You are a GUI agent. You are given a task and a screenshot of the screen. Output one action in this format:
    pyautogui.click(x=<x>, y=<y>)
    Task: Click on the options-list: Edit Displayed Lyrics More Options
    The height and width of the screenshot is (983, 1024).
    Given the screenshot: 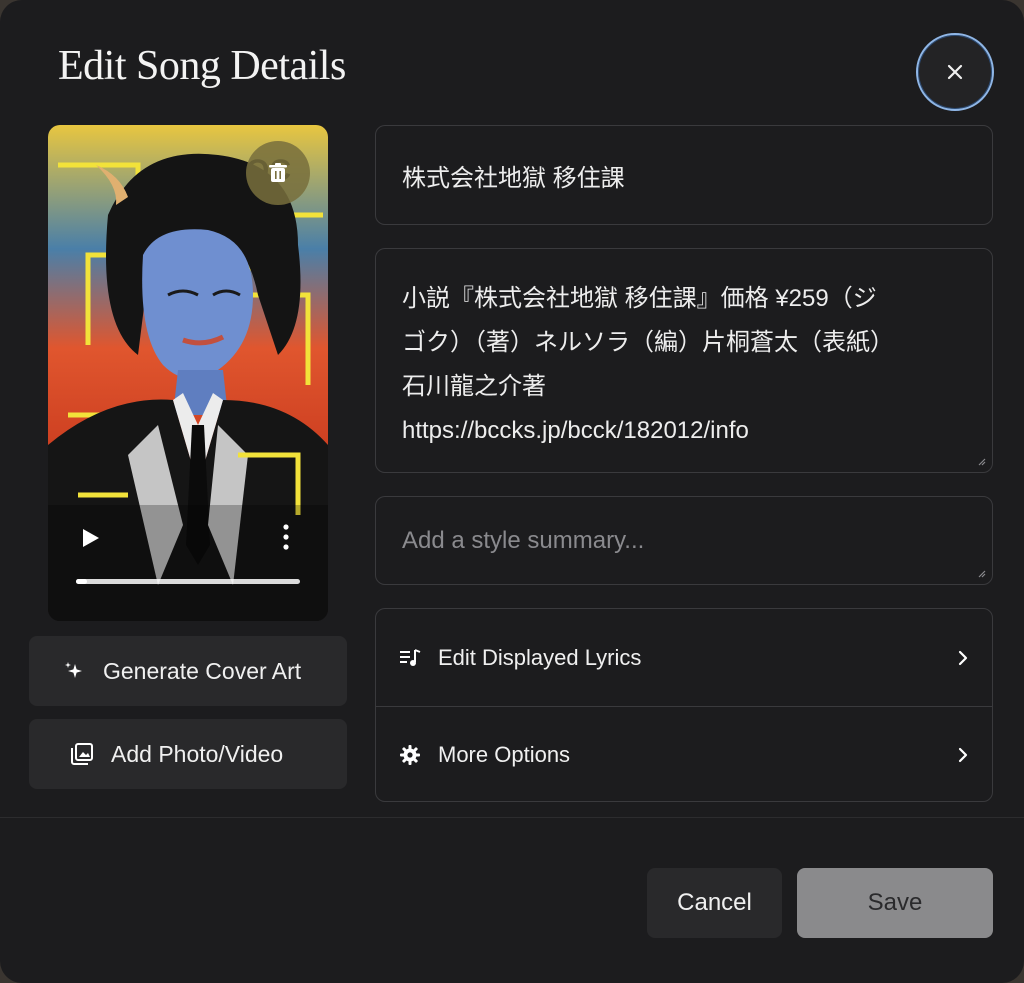 What is the action you would take?
    pyautogui.click(x=684, y=705)
    